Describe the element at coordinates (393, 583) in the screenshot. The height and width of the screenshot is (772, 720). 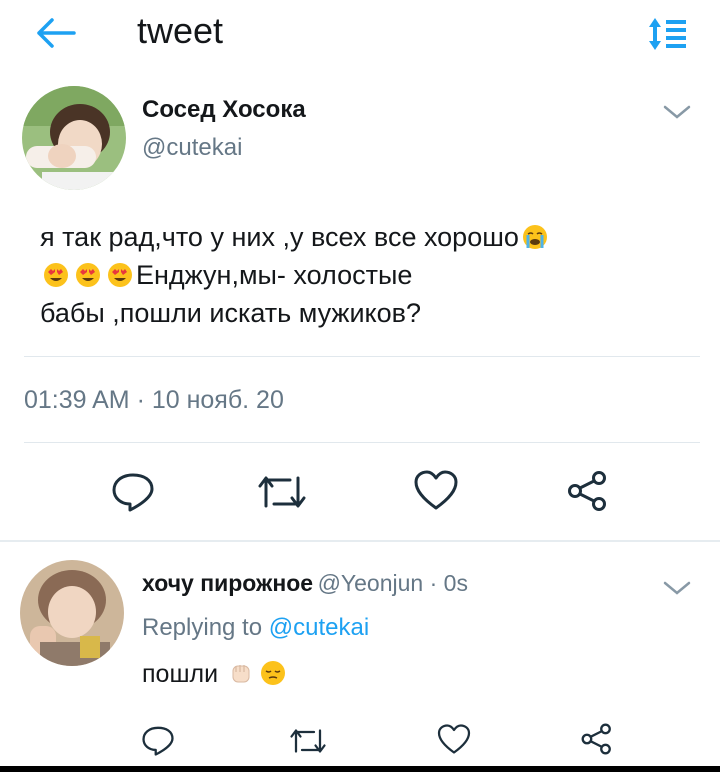
I see `reply-author-meta: @Yeonjun · 0s` at that location.